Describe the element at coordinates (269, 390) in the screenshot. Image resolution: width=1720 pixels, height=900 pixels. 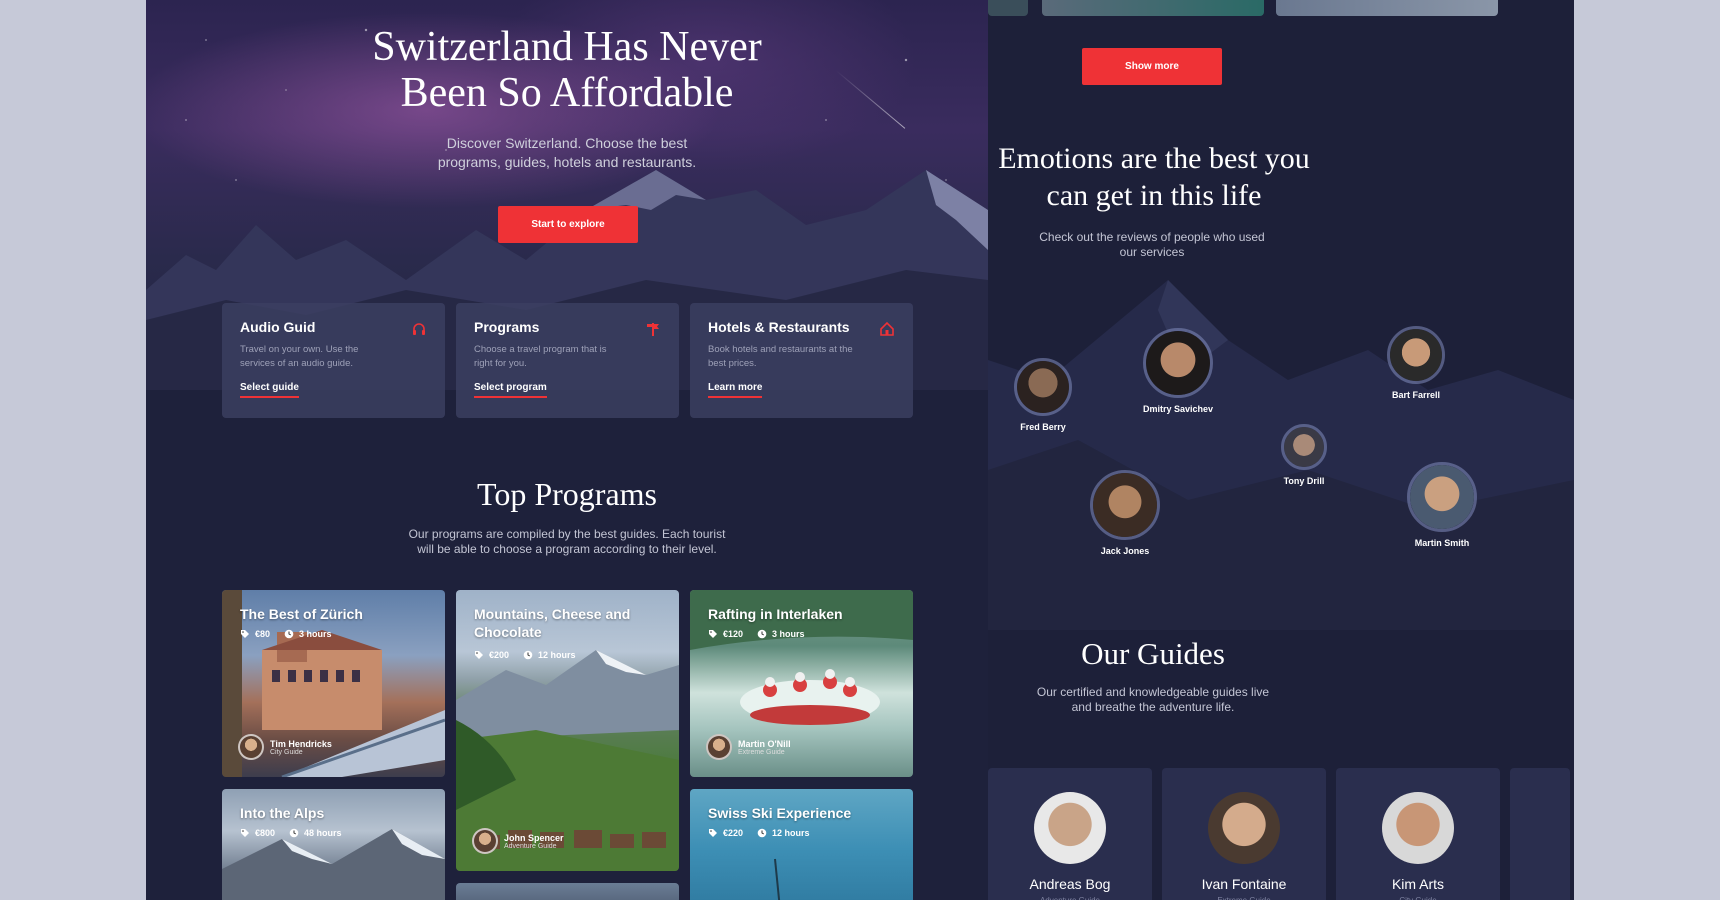
I see `select-guide-link: Select guide` at that location.